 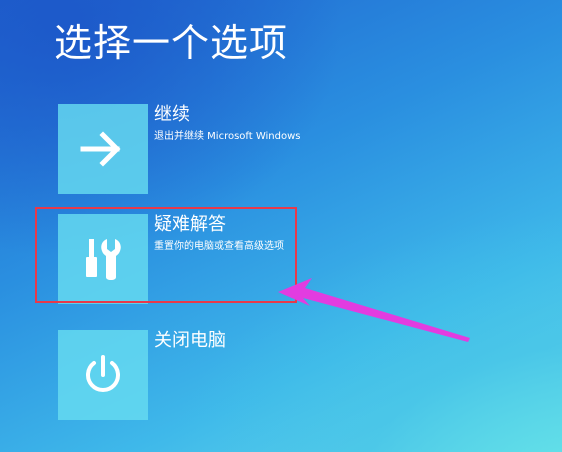 I want to click on arrow-right-icon, so click(x=100, y=149).